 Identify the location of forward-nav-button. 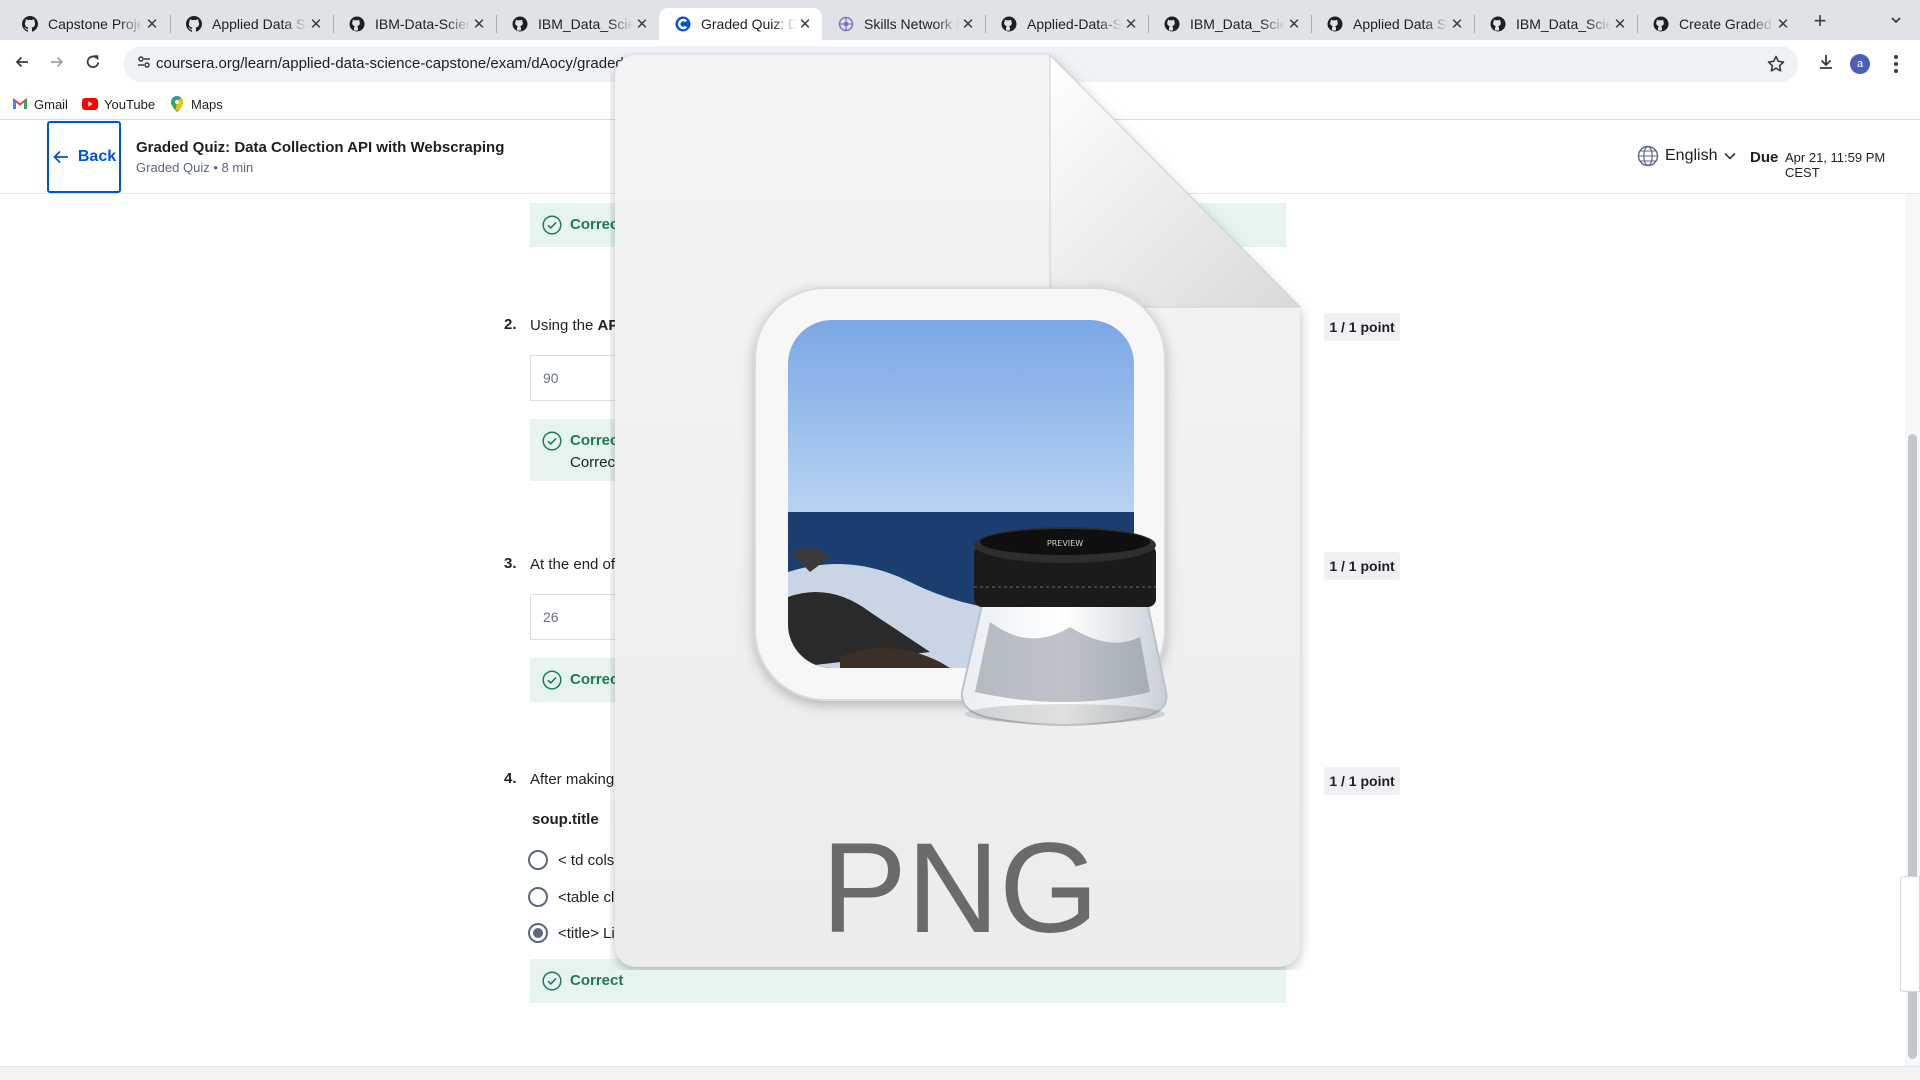
(57, 64).